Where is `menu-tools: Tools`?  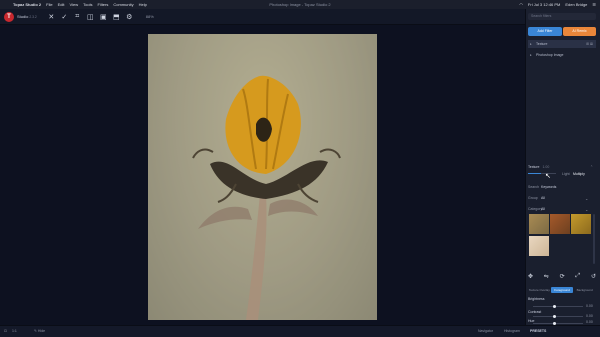
menu-tools: Tools is located at coordinates (87, 4).